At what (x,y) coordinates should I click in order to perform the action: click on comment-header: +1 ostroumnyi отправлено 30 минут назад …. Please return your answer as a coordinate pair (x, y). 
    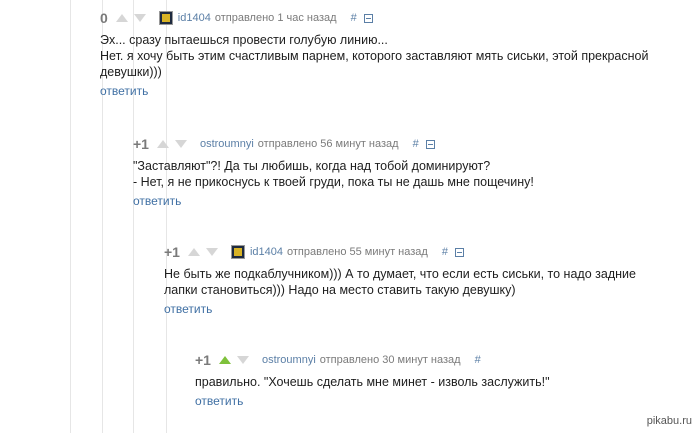
    Looking at the image, I should click on (372, 360).